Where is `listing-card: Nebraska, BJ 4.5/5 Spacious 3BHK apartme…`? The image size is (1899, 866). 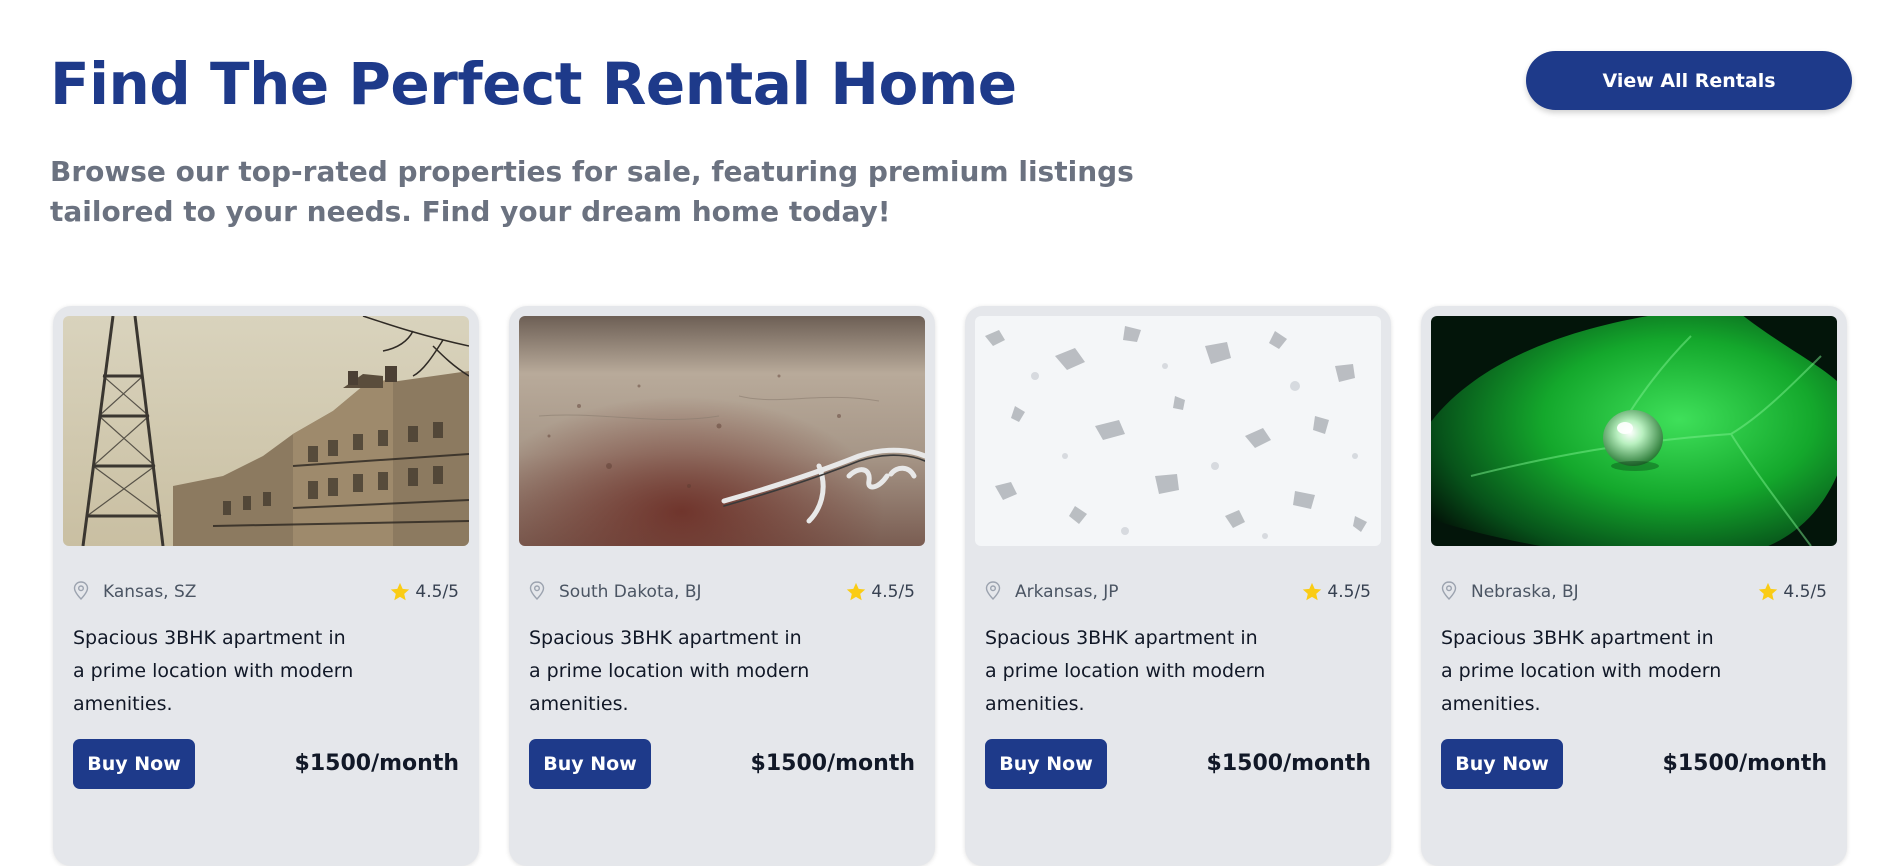 listing-card: Nebraska, BJ 4.5/5 Spacious 3BHK apartme… is located at coordinates (1634, 586).